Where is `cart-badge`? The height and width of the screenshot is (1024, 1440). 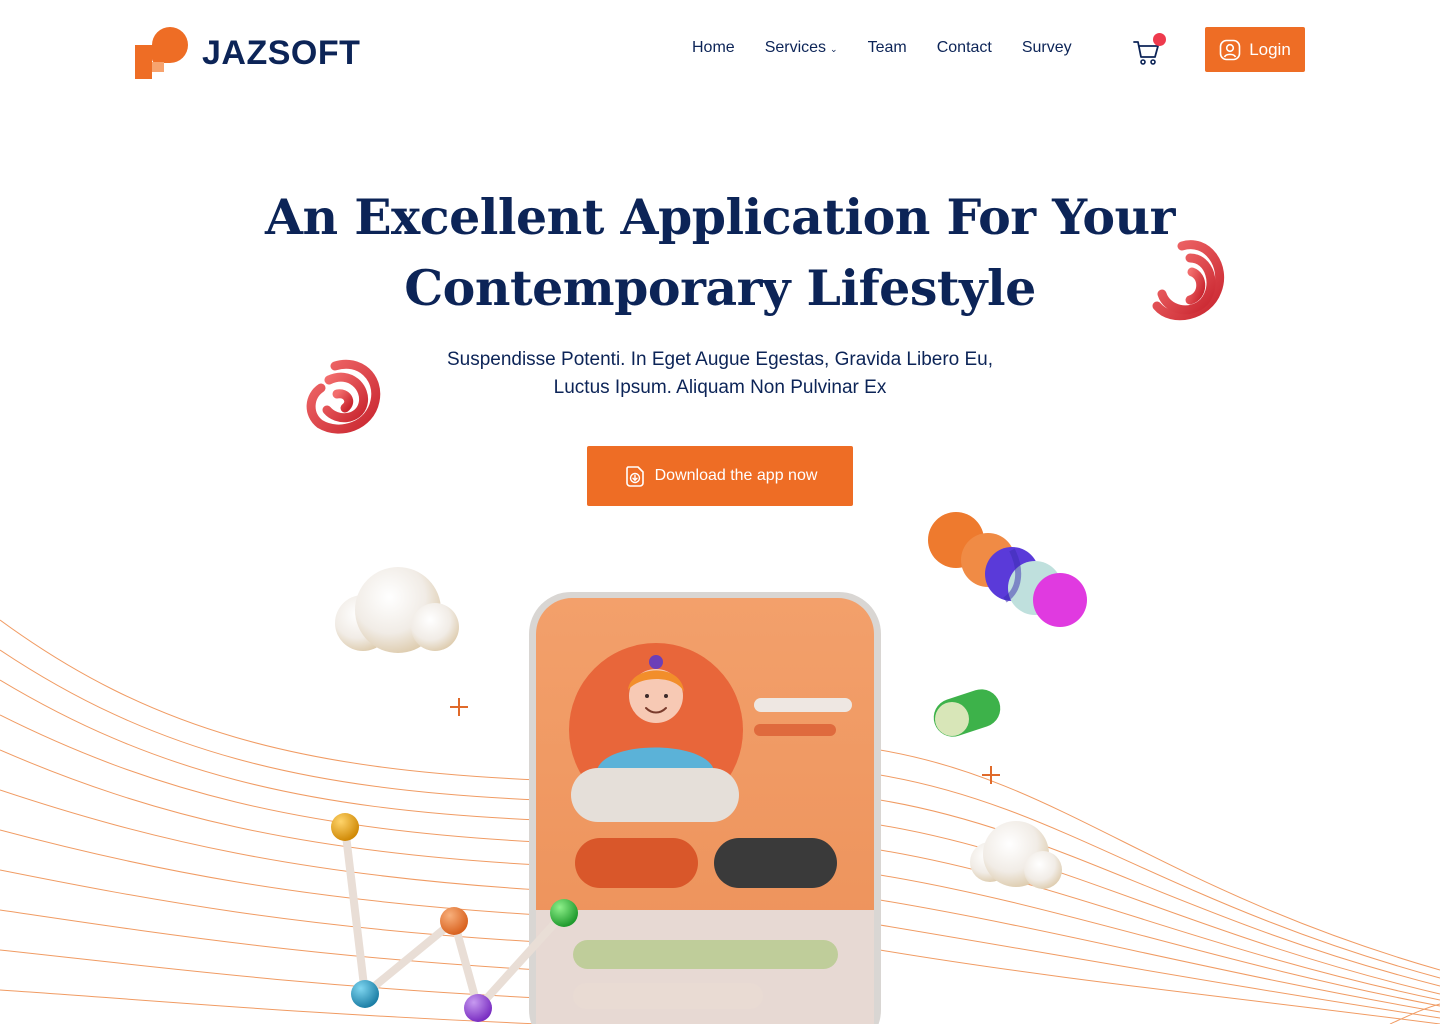 cart-badge is located at coordinates (1159, 39).